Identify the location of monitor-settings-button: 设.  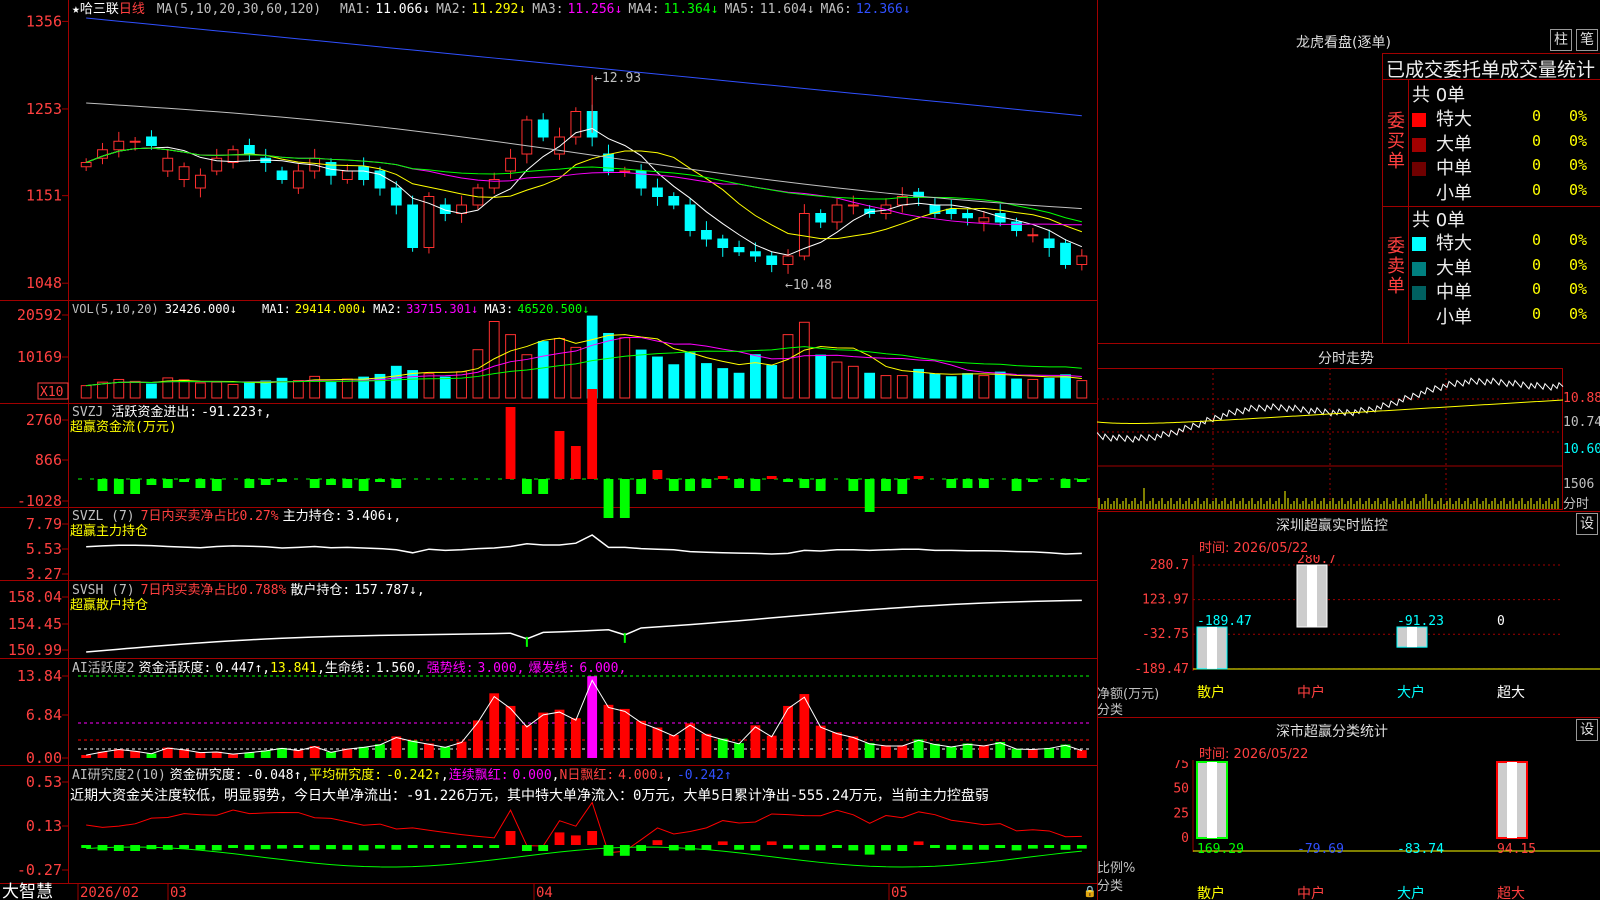
(1587, 524).